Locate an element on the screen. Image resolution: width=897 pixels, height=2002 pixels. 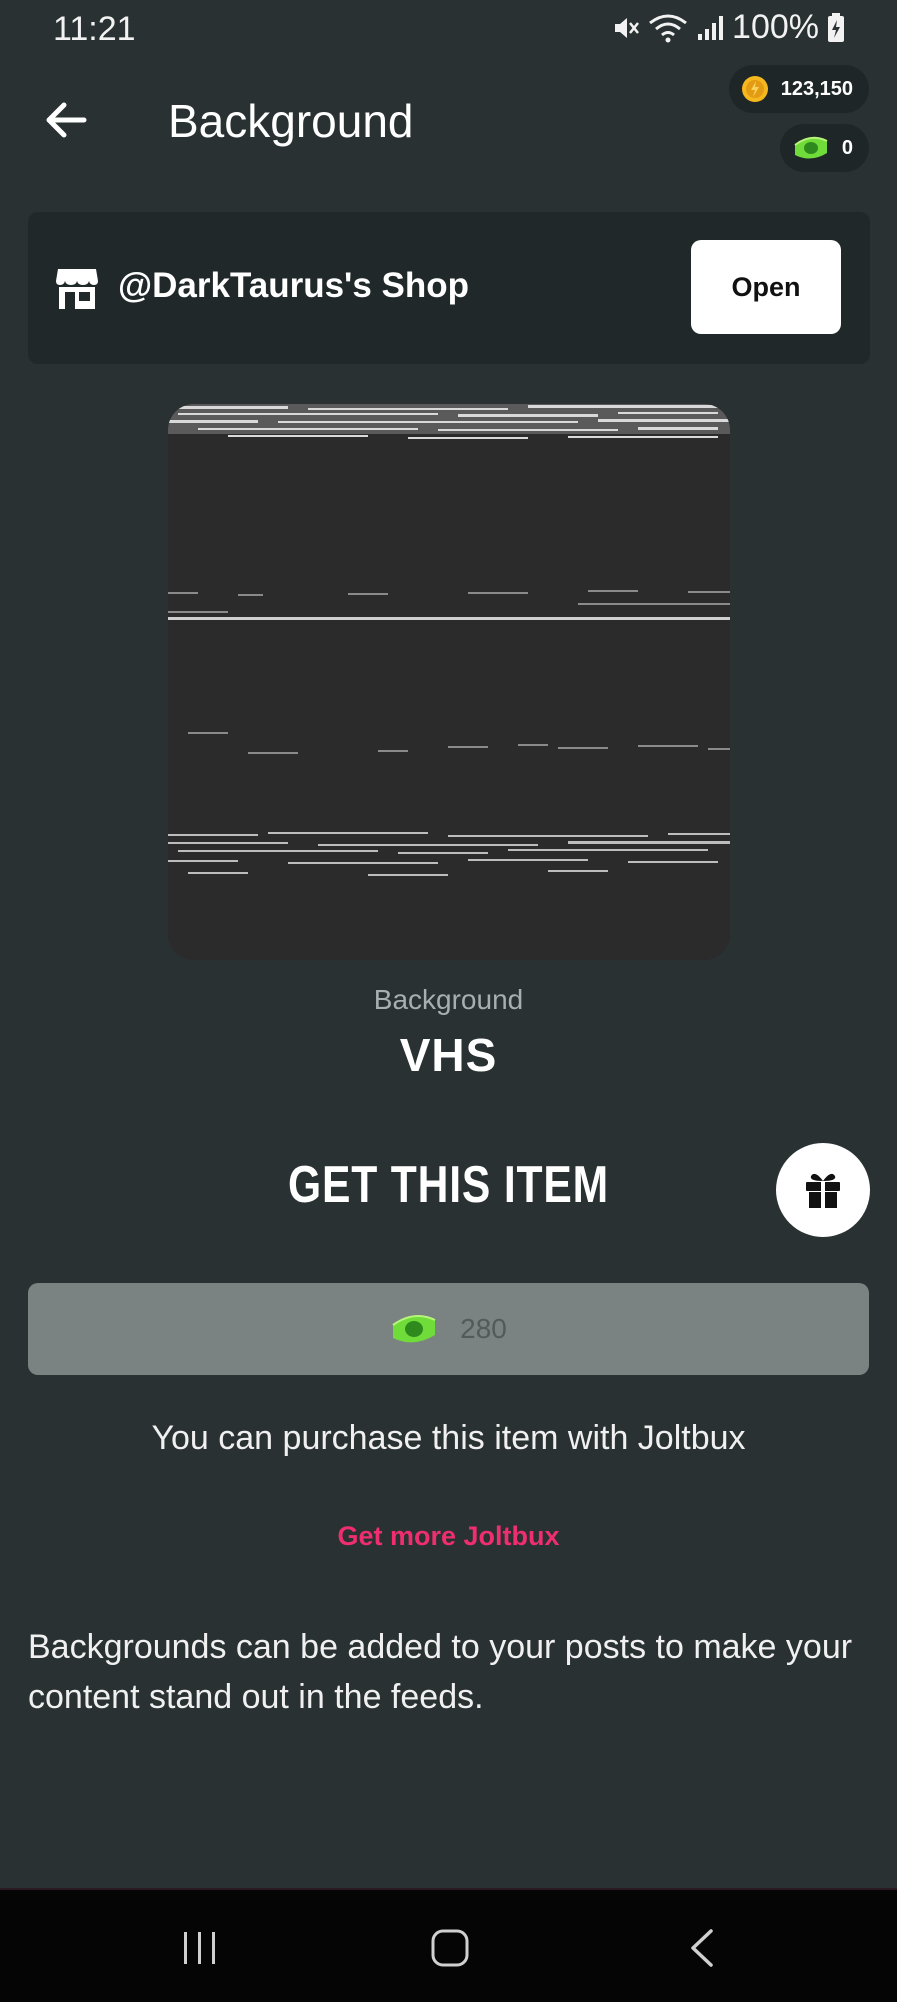
arrow-left-icon is located at coordinates (66, 120).